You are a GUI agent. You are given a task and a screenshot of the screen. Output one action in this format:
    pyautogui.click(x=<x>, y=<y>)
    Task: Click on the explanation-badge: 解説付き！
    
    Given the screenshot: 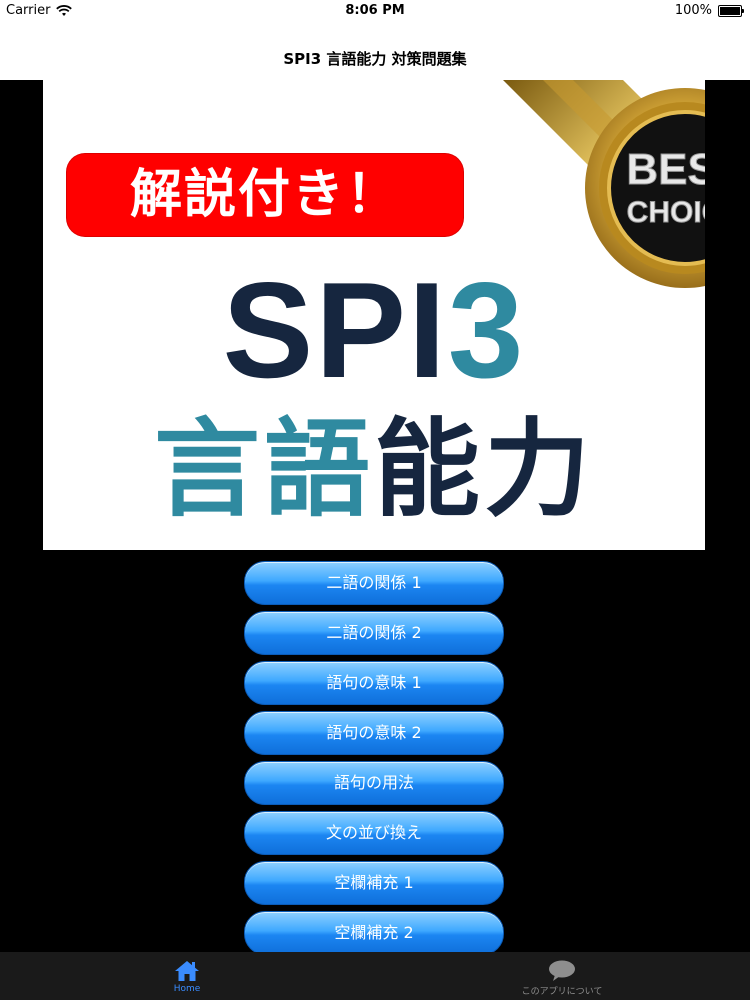 What is the action you would take?
    pyautogui.click(x=265, y=195)
    